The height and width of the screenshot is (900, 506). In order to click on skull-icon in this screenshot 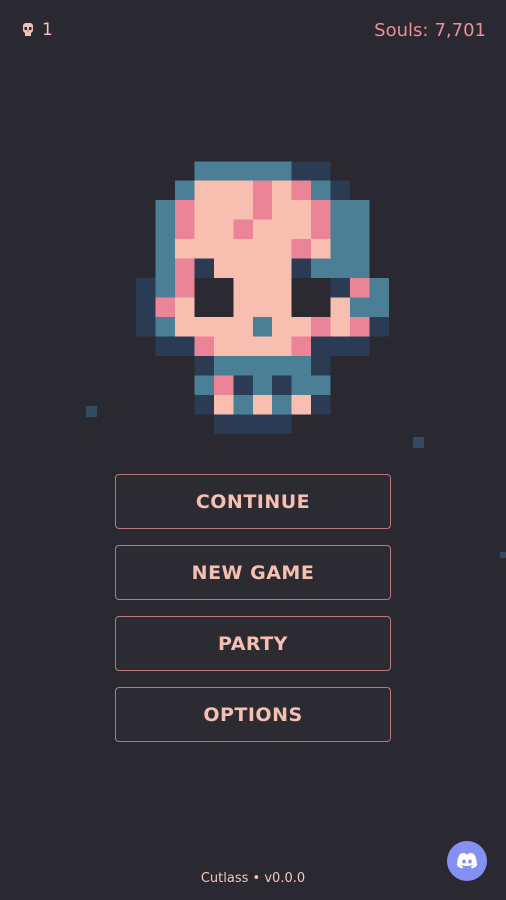, I will do `click(28, 29)`.